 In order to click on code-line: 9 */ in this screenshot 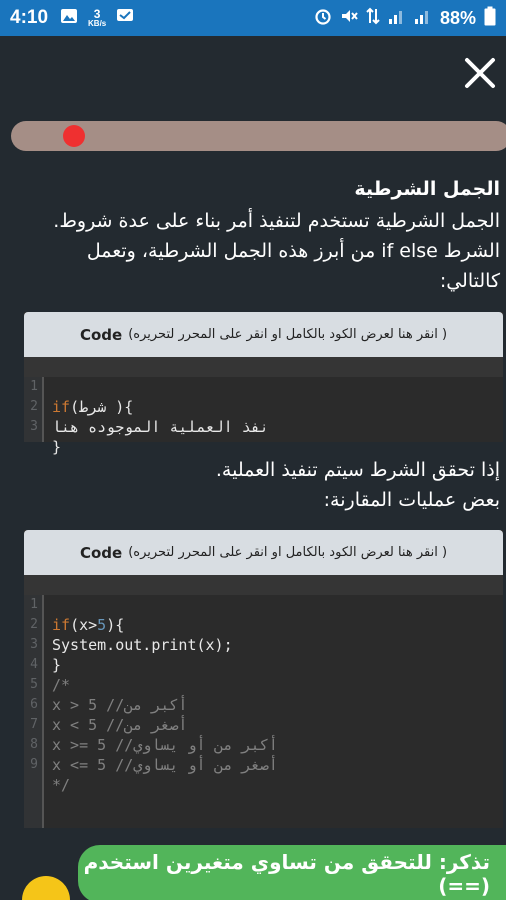, I will do `click(263, 764)`.